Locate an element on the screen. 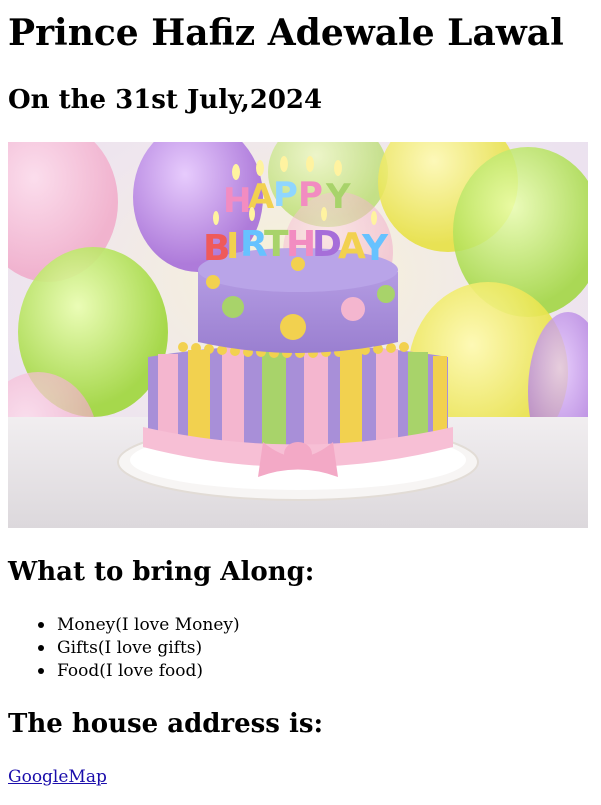 This screenshot has width=601, height=805. list-item: Gifts(I love gifts) is located at coordinates (139, 648).